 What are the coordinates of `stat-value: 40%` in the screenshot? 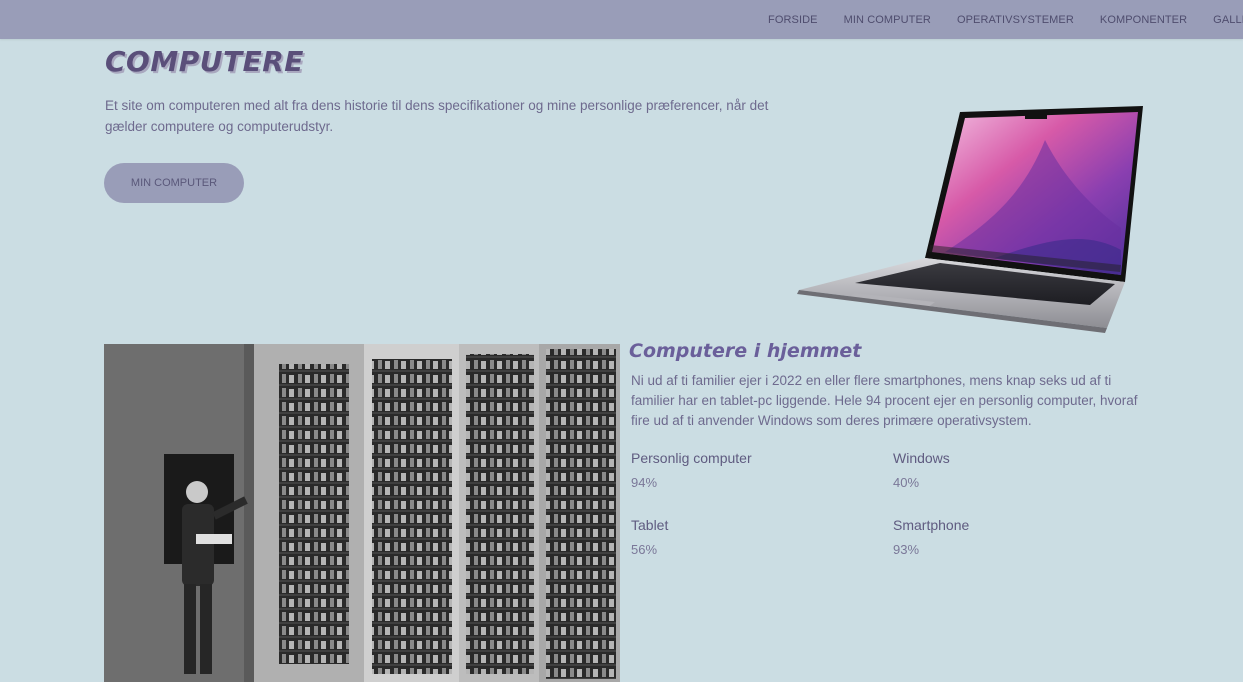 It's located at (906, 482).